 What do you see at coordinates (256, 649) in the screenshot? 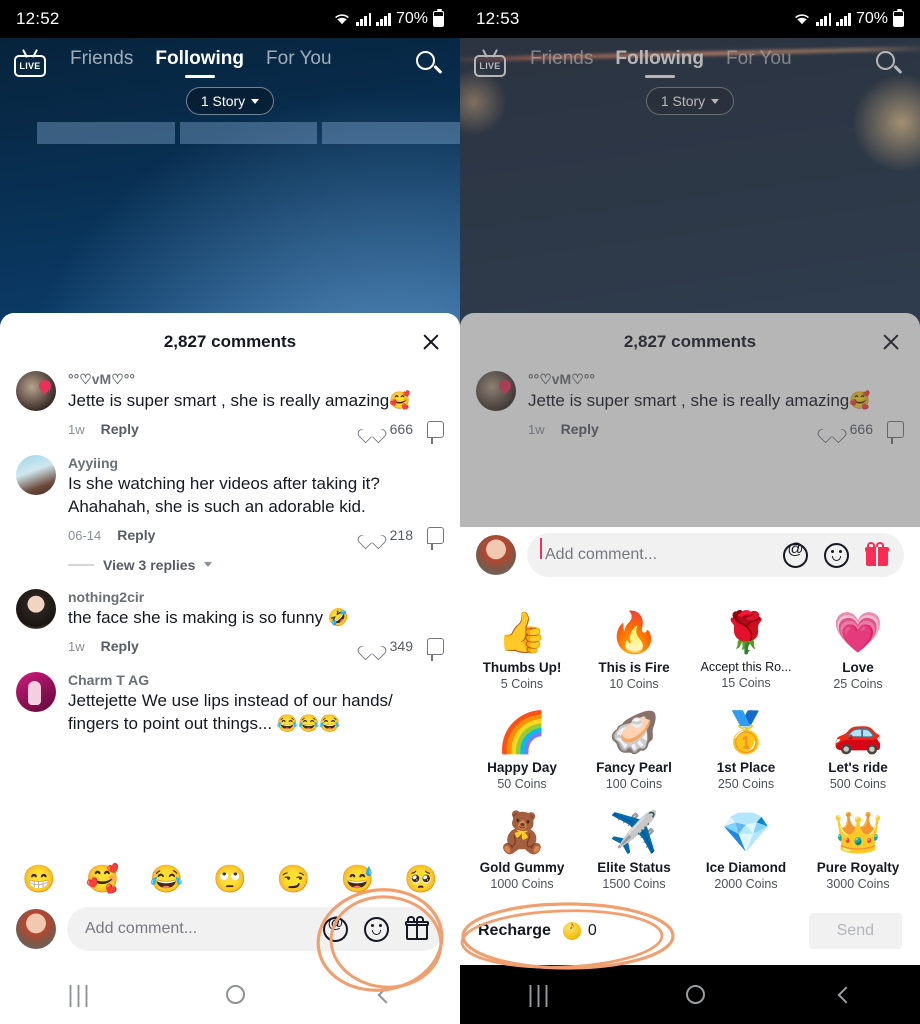
I see `comment-meta: 1w Reply 349` at bounding box center [256, 649].